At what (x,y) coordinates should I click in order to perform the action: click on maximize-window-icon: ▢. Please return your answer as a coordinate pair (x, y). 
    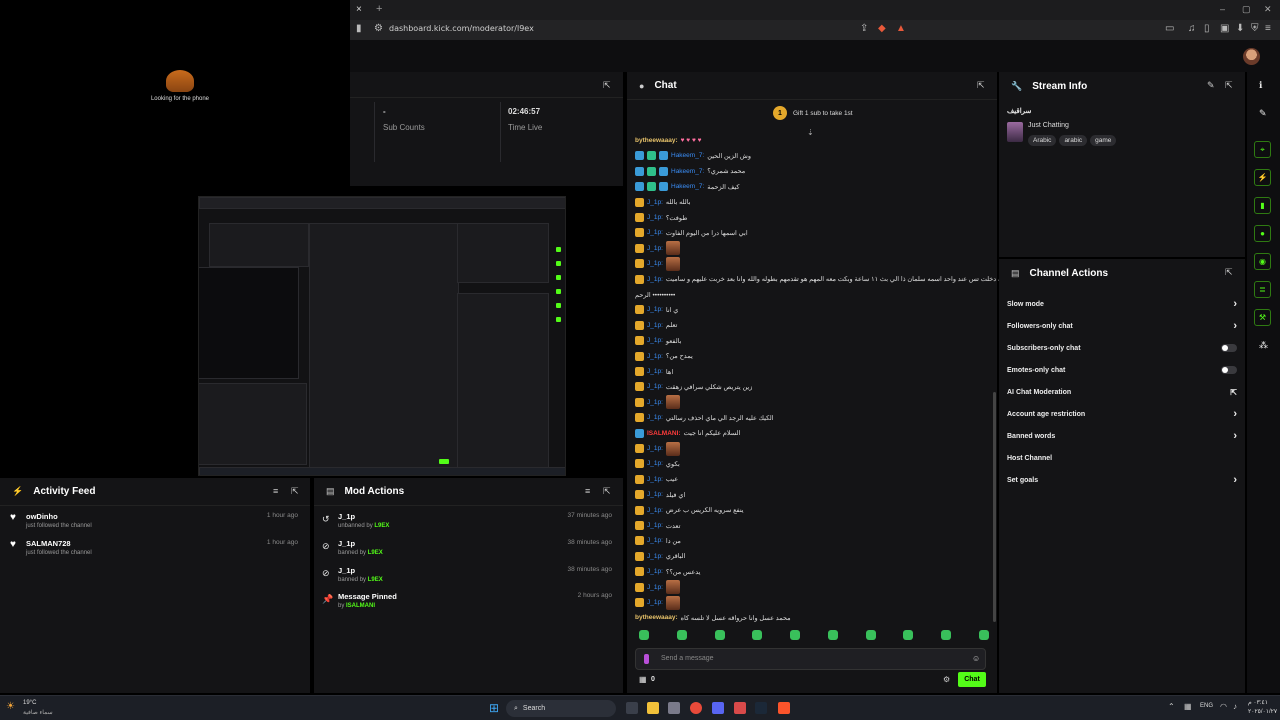
    Looking at the image, I should click on (1246, 9).